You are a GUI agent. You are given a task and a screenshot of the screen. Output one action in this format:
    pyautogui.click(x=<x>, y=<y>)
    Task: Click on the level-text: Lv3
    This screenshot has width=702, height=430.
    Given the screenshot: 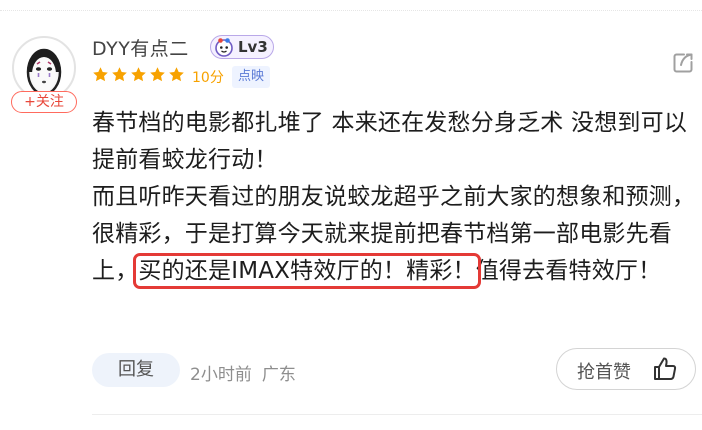 What is the action you would take?
    pyautogui.click(x=253, y=47)
    